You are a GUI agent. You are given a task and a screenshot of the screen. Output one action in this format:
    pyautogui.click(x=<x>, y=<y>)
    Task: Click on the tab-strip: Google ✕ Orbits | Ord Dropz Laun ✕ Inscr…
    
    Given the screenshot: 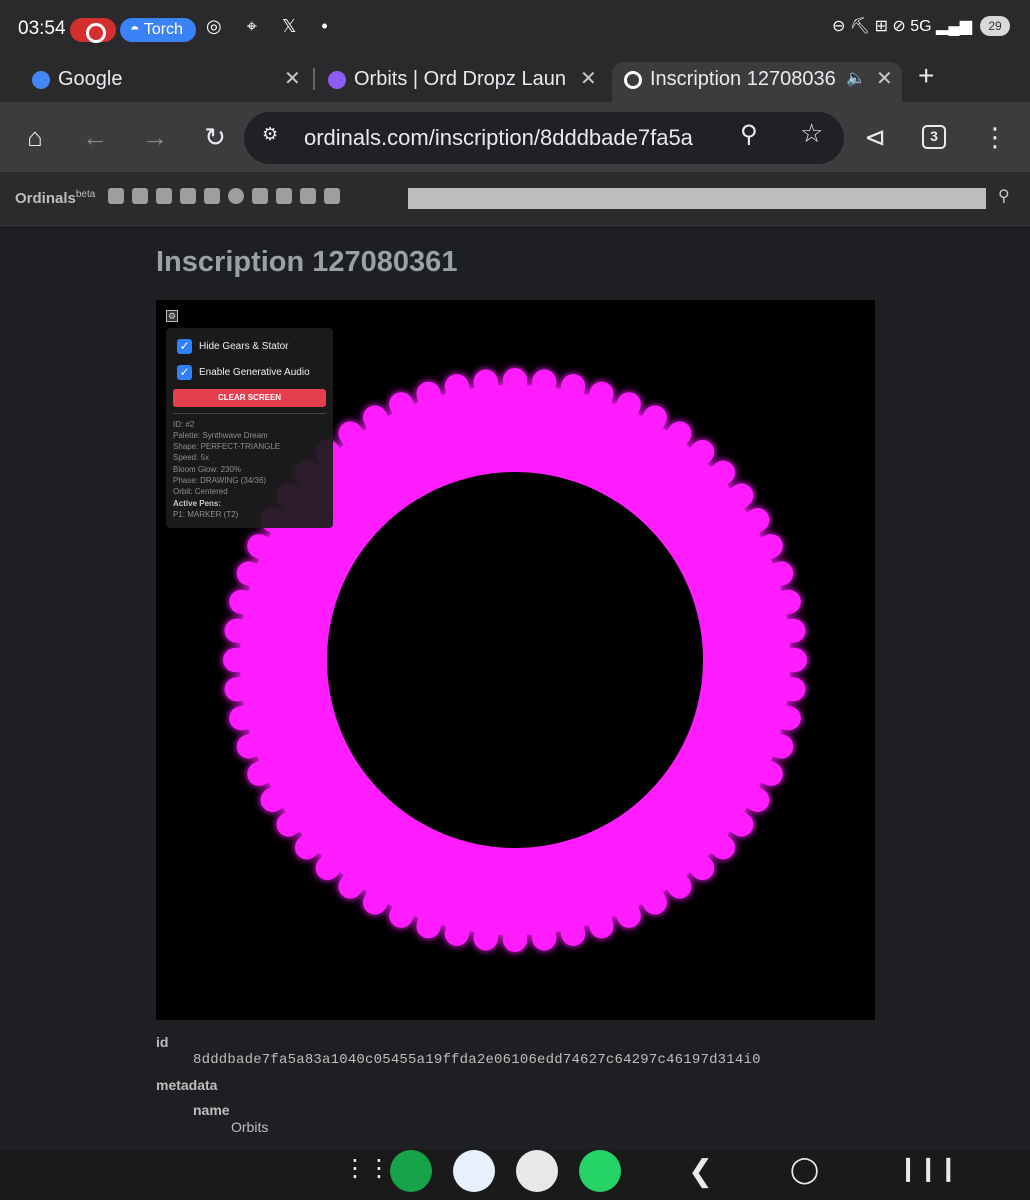 What is the action you would take?
    pyautogui.click(x=515, y=79)
    